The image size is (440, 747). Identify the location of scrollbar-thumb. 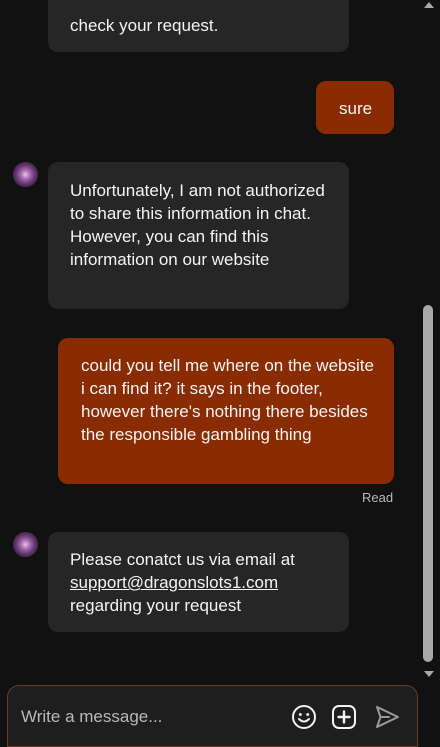
(428, 483).